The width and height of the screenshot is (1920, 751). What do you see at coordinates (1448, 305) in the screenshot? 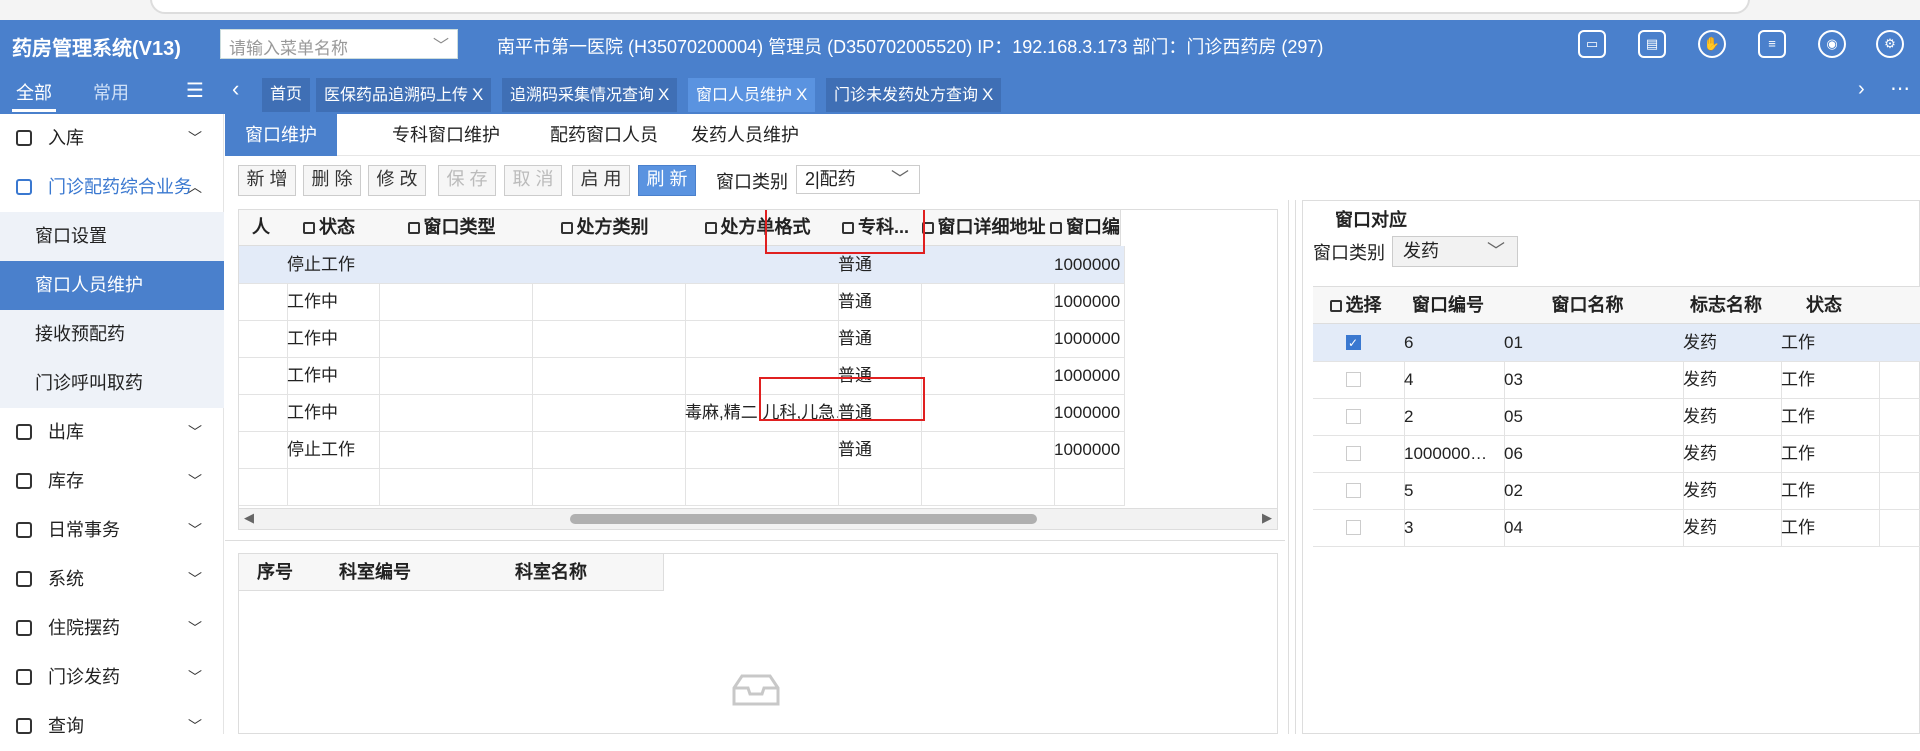
I see `column-header: 窗口编号` at bounding box center [1448, 305].